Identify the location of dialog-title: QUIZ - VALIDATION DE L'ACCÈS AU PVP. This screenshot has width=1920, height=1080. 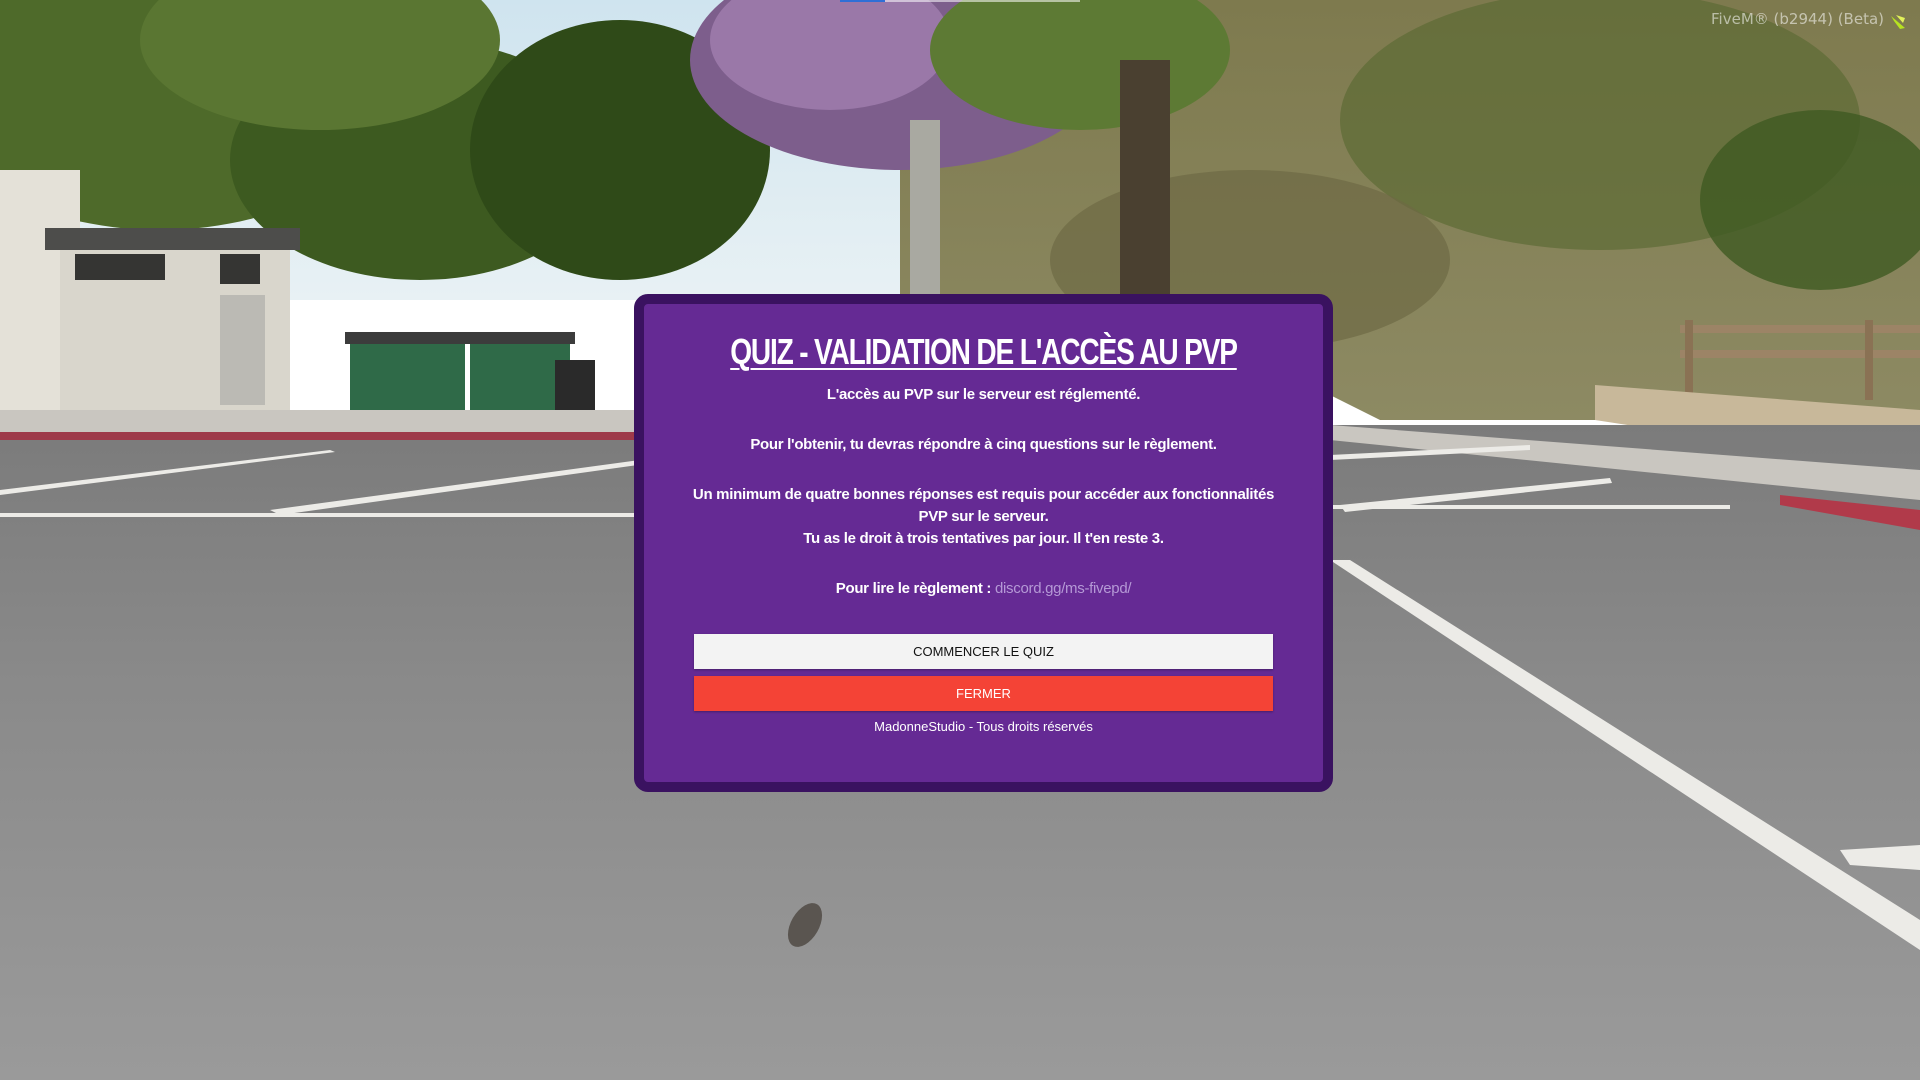
(984, 351).